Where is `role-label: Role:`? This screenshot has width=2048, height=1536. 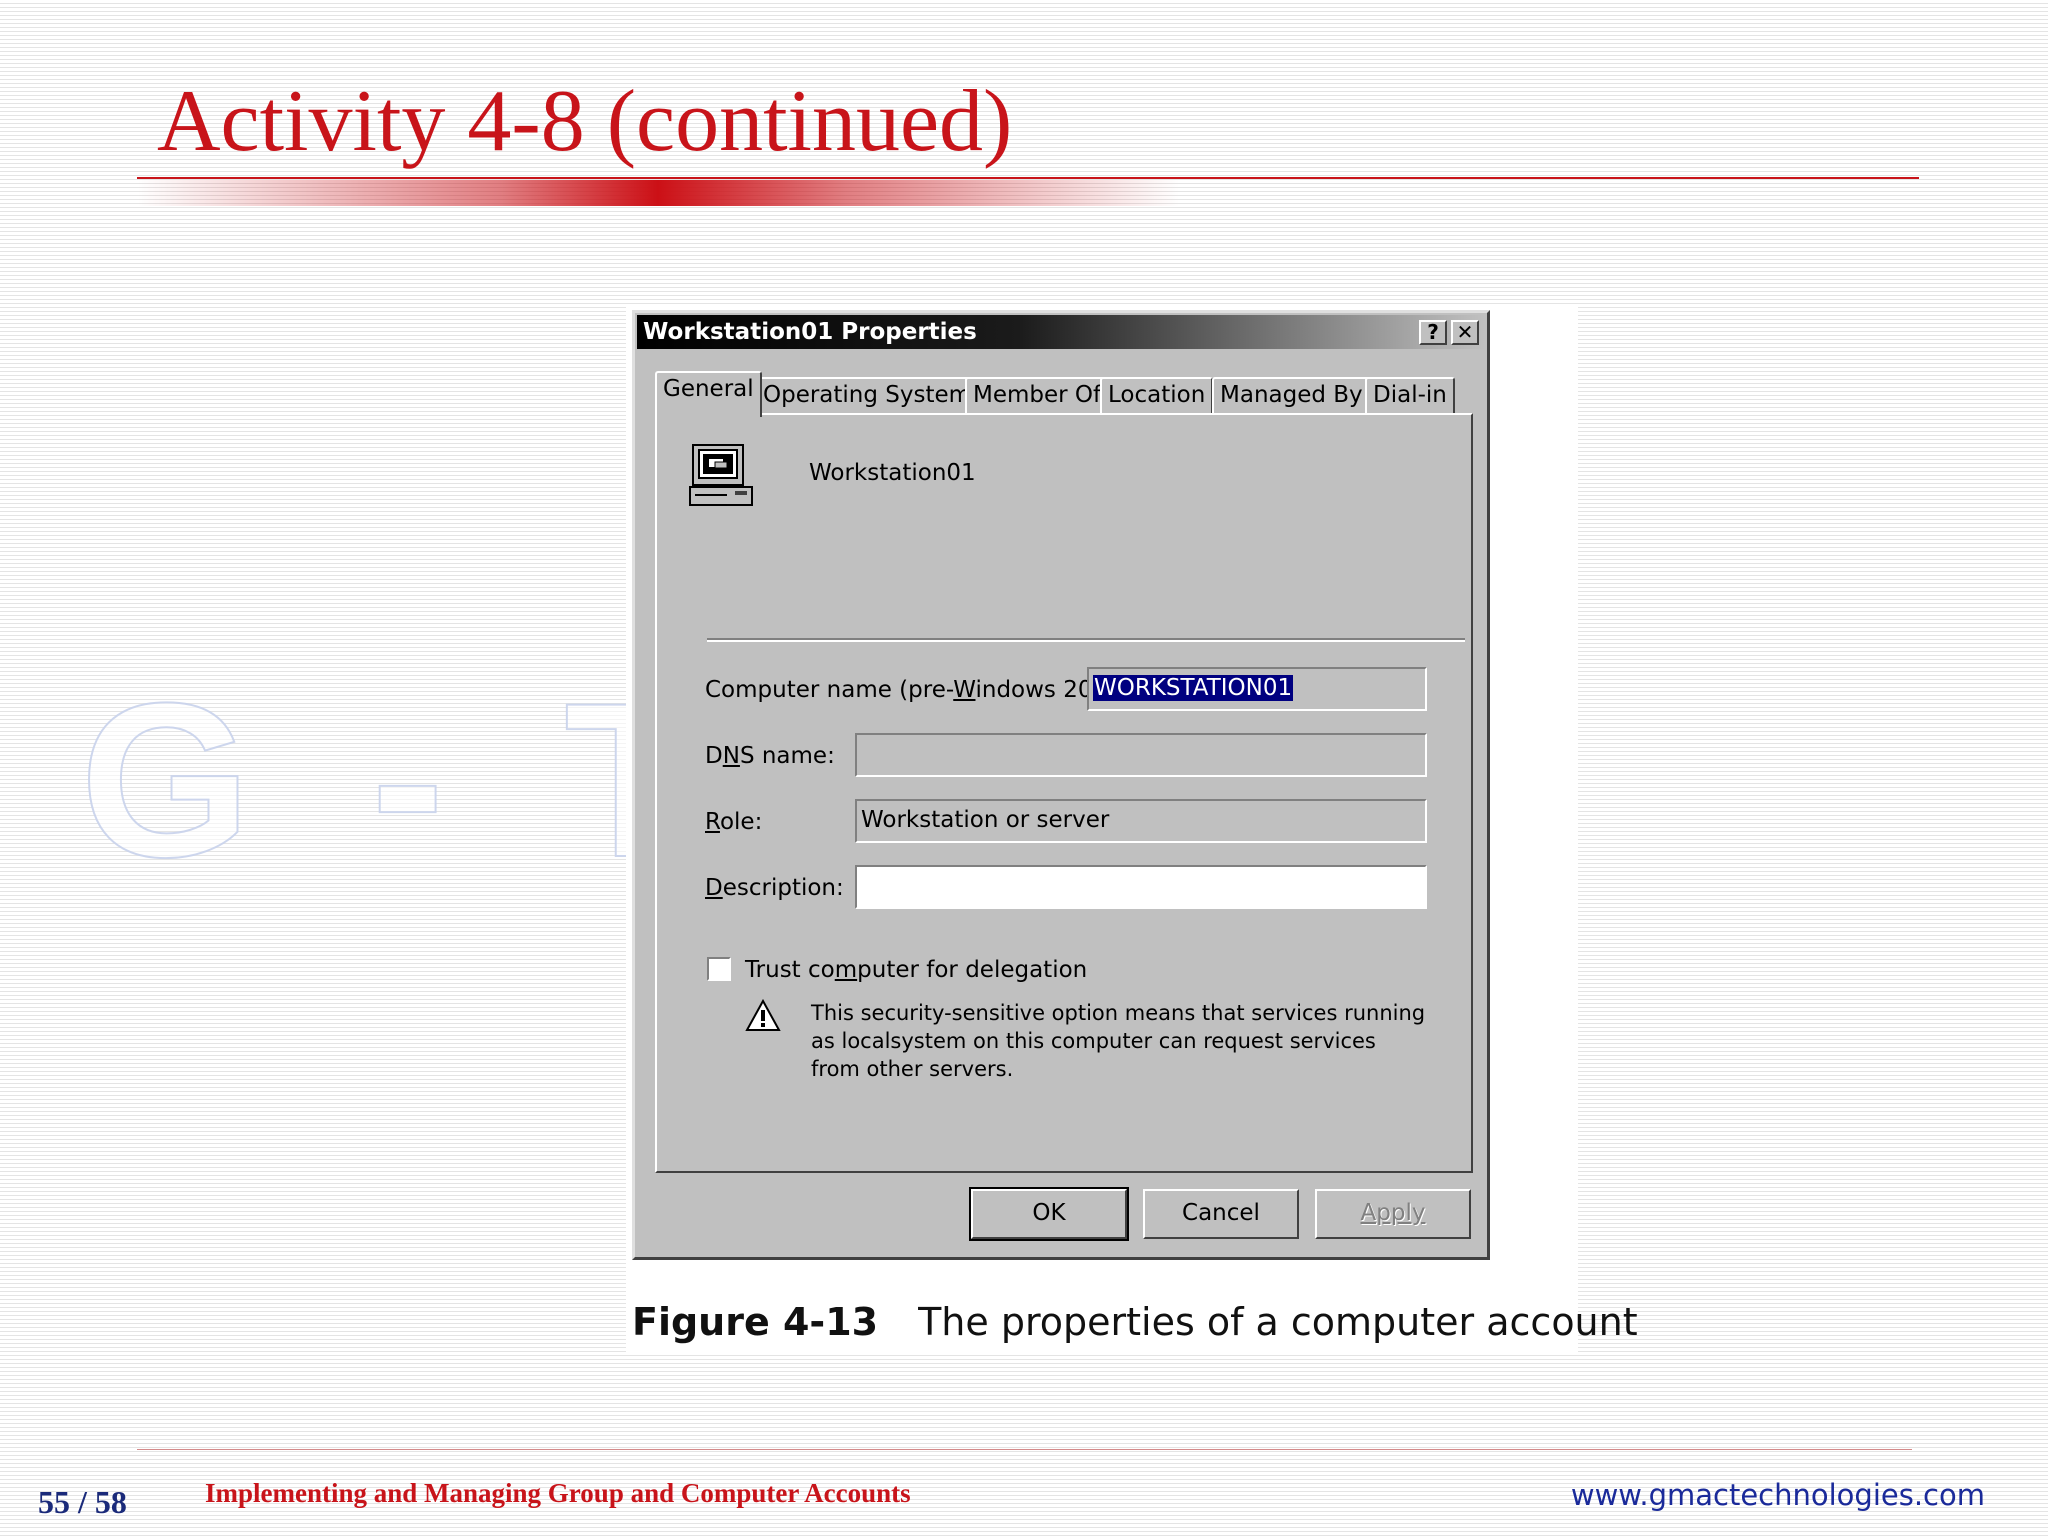 role-label: Role: is located at coordinates (734, 822).